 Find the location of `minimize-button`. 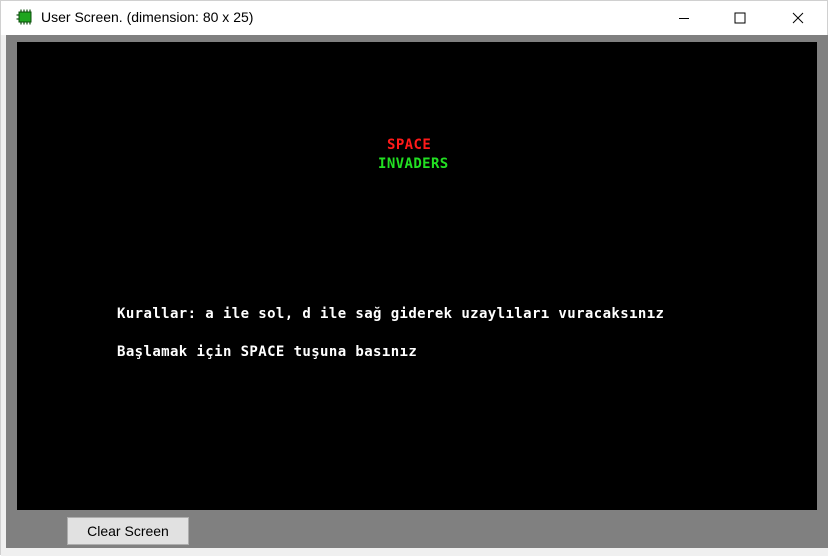

minimize-button is located at coordinates (684, 18).